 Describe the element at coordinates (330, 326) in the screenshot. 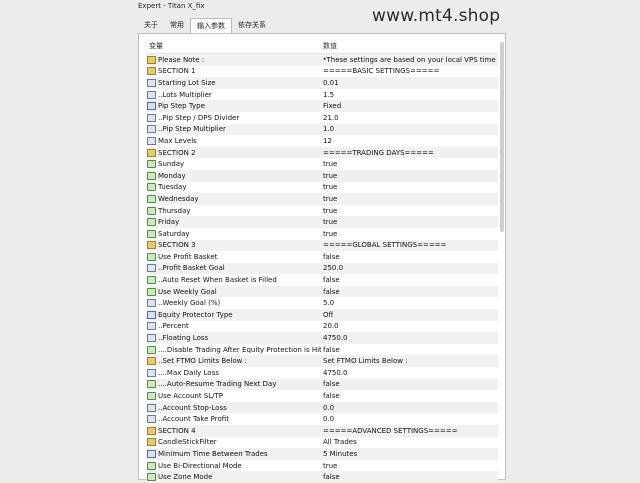

I see `param-value: 20.0` at that location.